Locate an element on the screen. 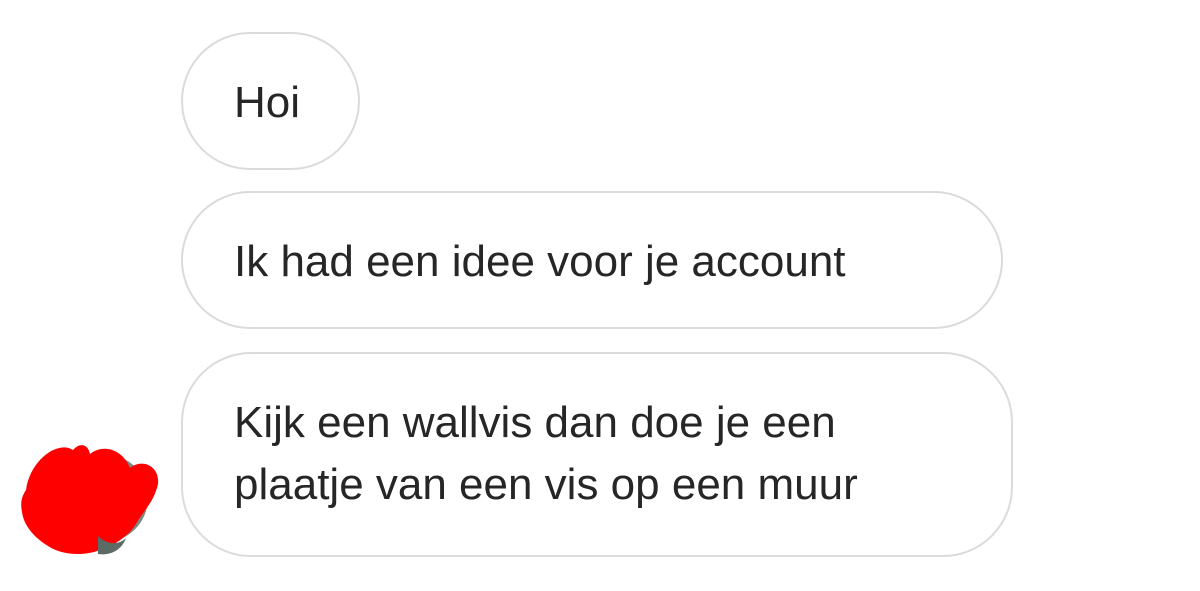 The width and height of the screenshot is (1200, 591). message-text: Ik had een idee voor je account is located at coordinates (540, 261).